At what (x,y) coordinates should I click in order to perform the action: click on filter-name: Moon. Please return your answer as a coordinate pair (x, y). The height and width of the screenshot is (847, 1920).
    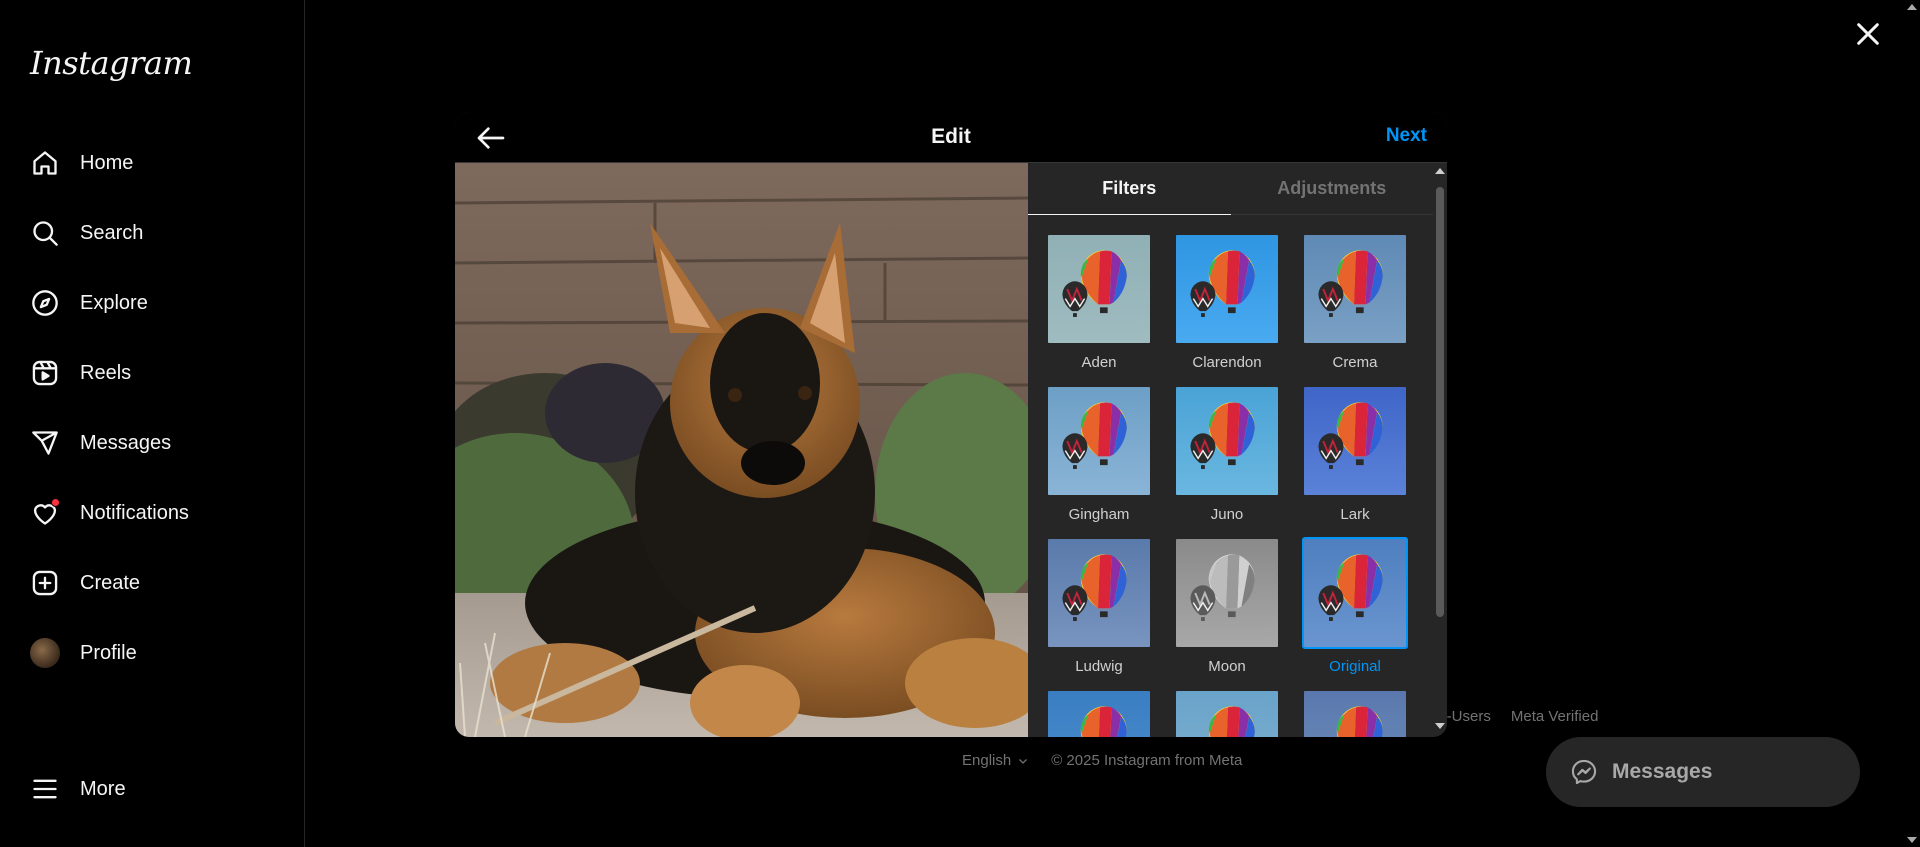
    Looking at the image, I should click on (1227, 666).